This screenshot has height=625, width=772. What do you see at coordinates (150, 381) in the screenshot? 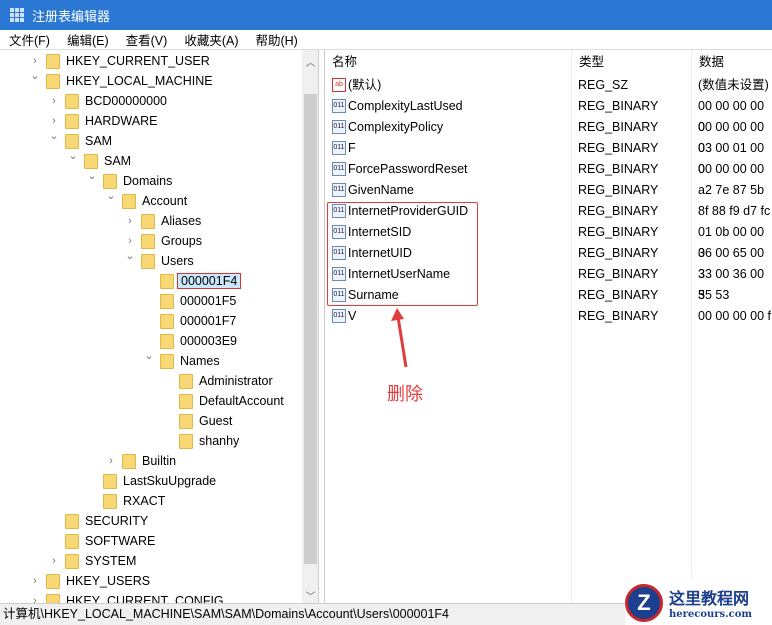
I see `tree-node: Administrator` at bounding box center [150, 381].